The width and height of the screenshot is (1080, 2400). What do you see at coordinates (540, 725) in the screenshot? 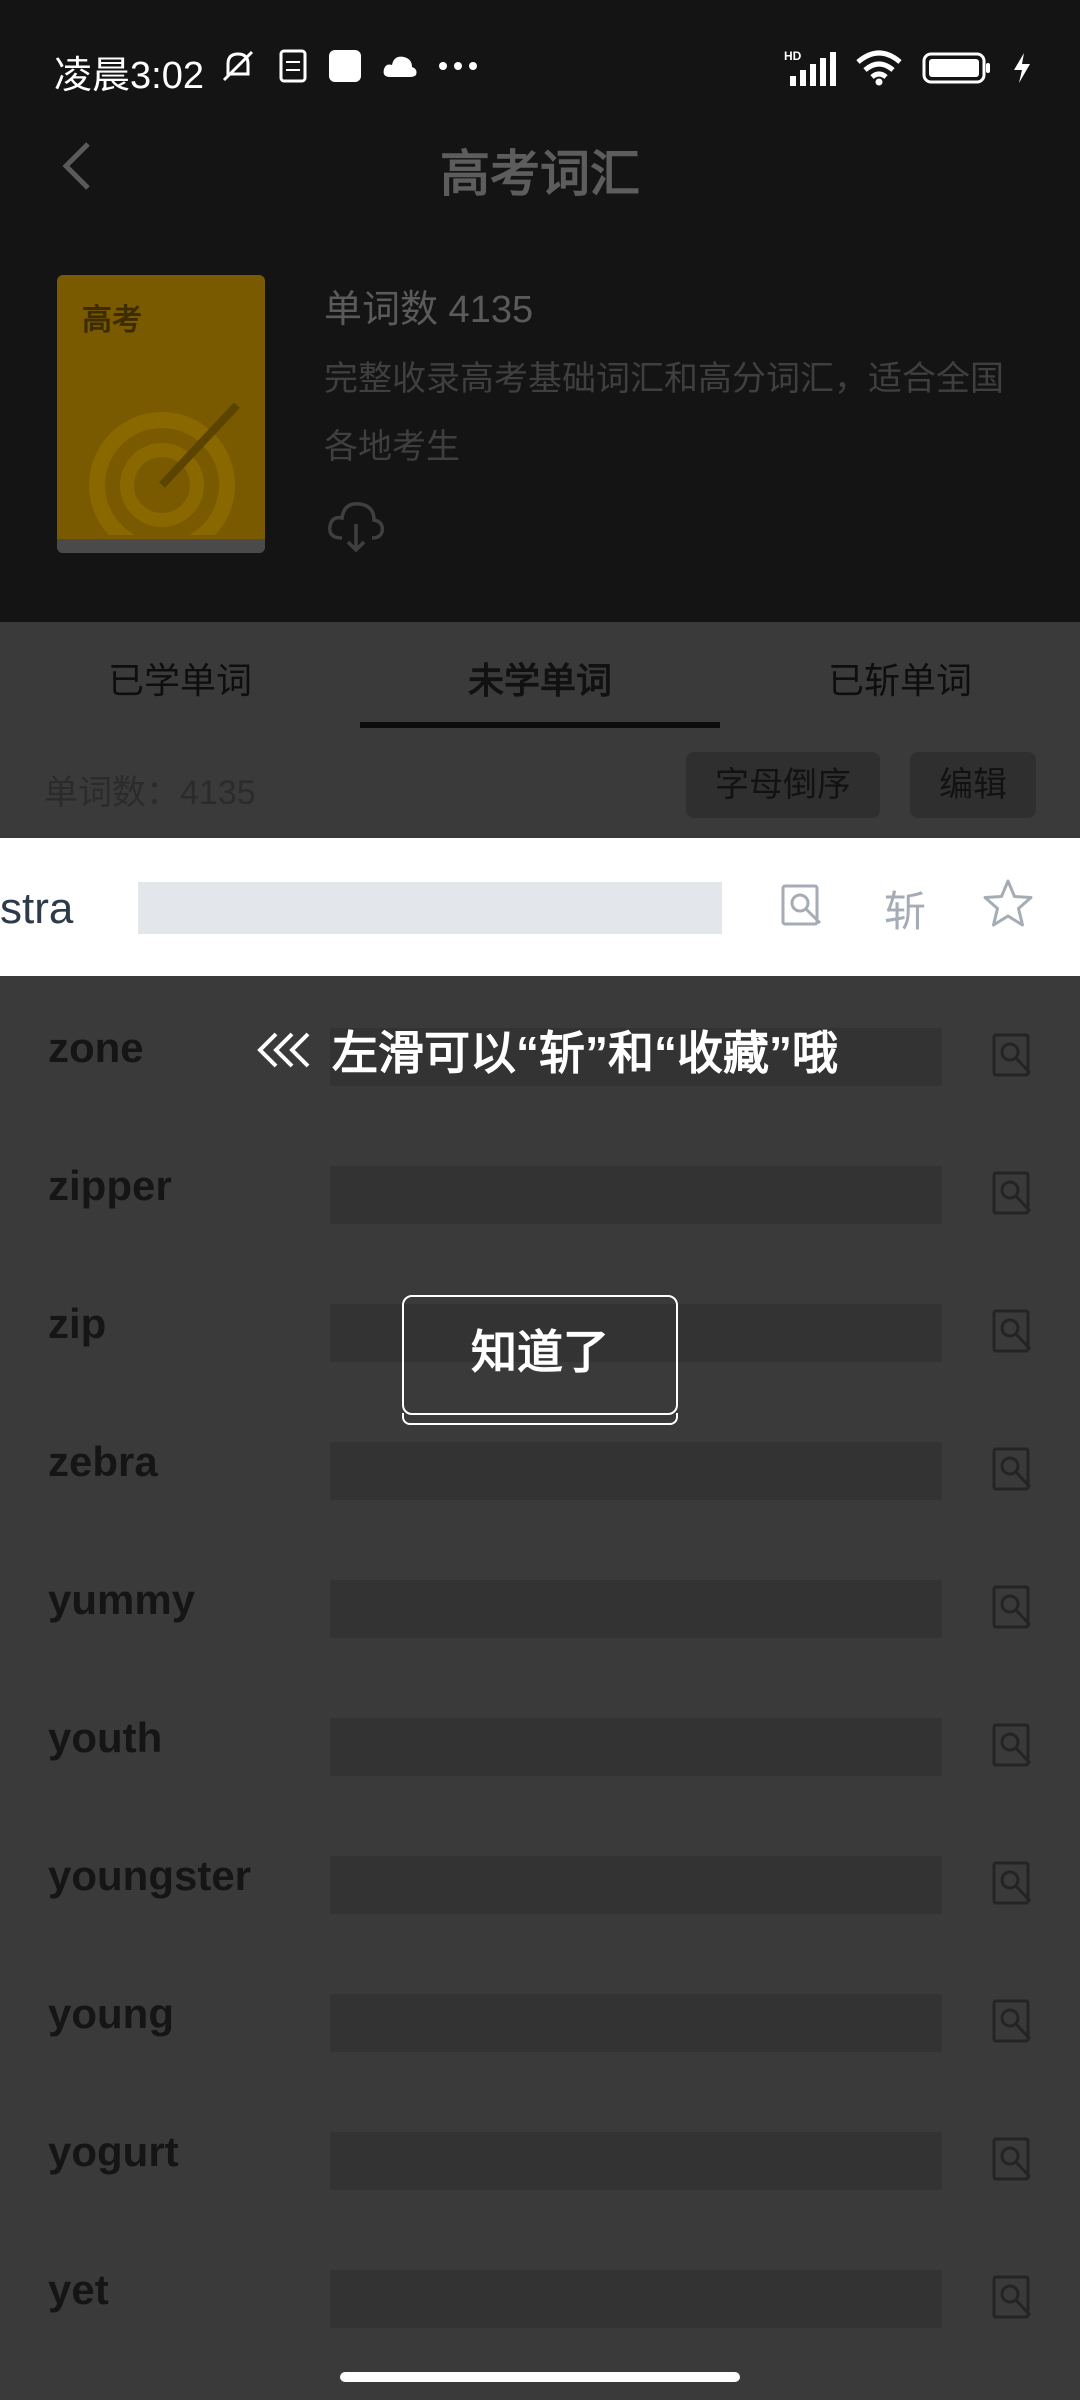
I see `tab-active-underline` at bounding box center [540, 725].